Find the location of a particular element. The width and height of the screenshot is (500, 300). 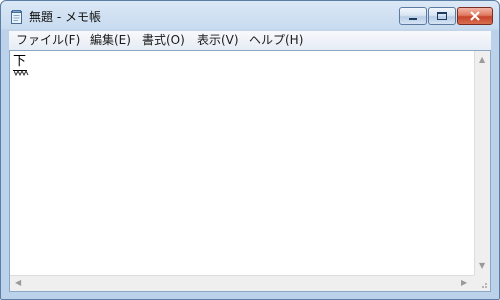

close-icon is located at coordinates (475, 16).